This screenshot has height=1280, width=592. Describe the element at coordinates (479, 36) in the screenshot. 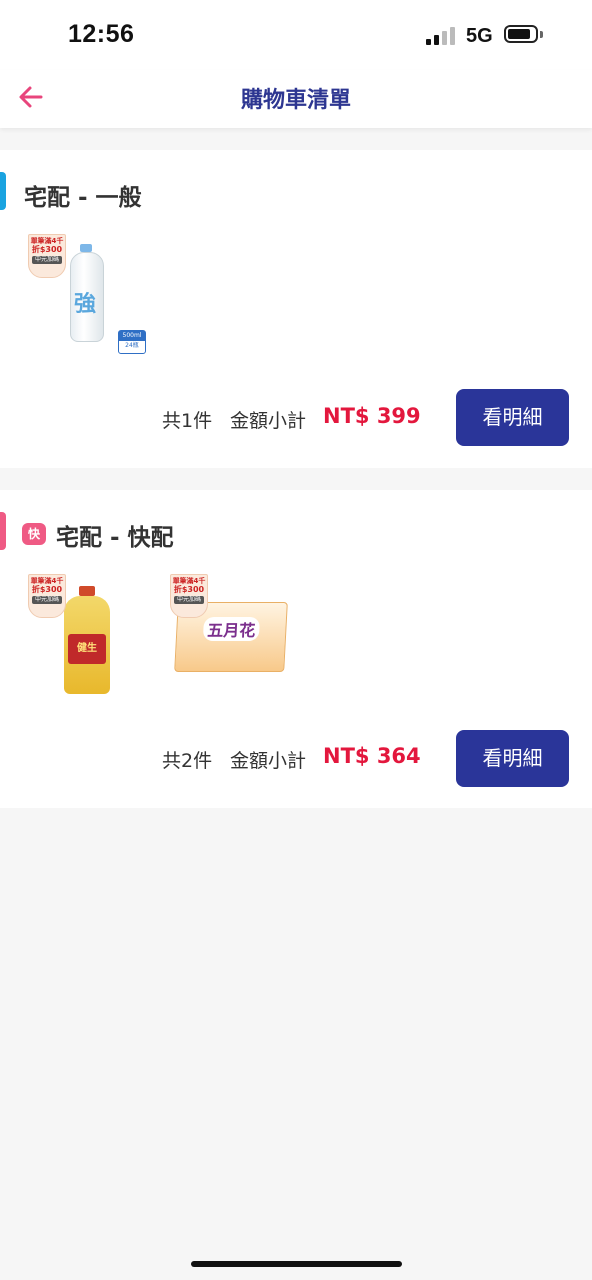

I see `network-label: 5G` at that location.